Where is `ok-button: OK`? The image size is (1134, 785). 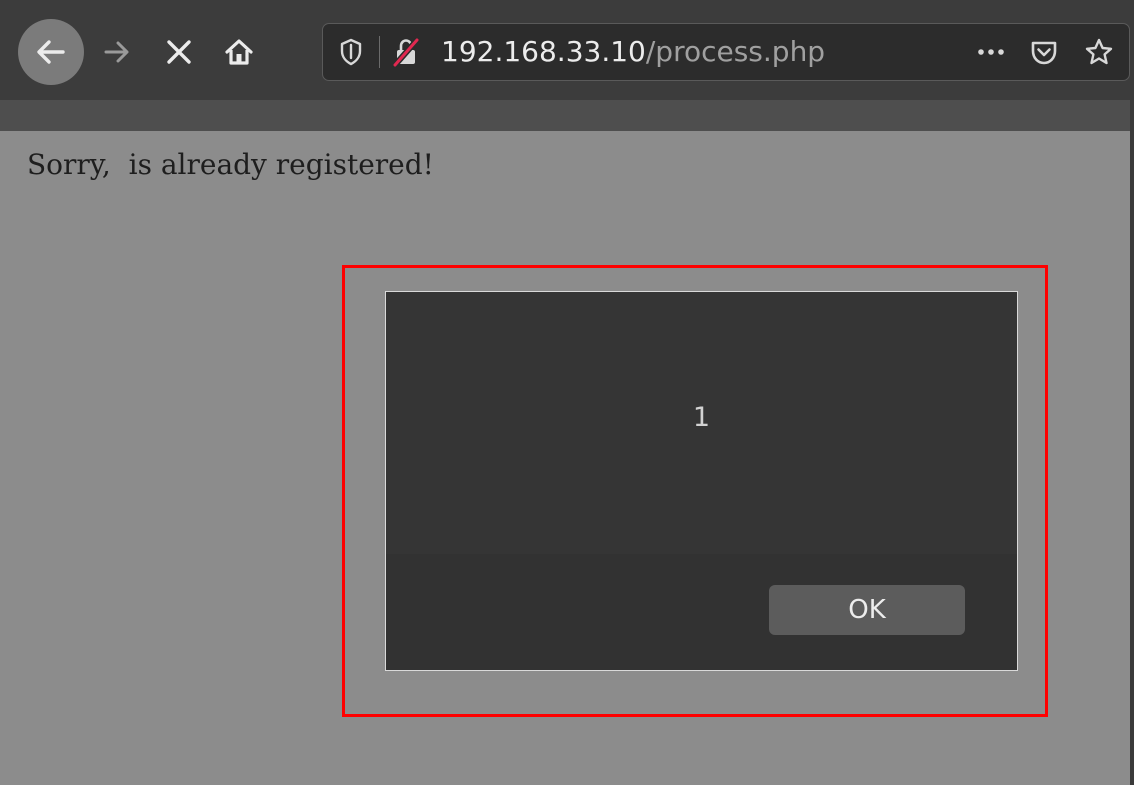 ok-button: OK is located at coordinates (867, 610).